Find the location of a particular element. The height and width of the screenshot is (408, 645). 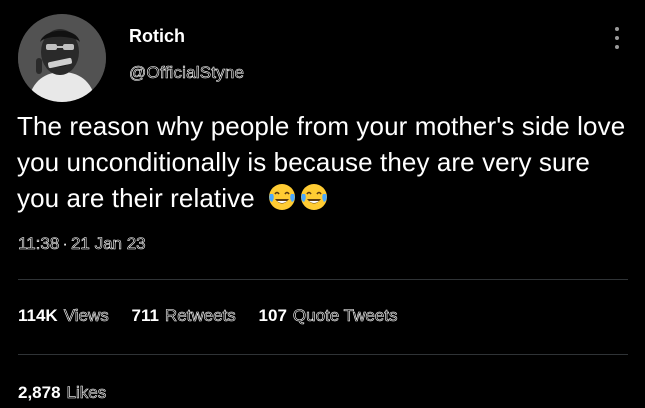

engagement-stats: 114K Views 711 Retweets 107 Quote Tweets is located at coordinates (217, 316).